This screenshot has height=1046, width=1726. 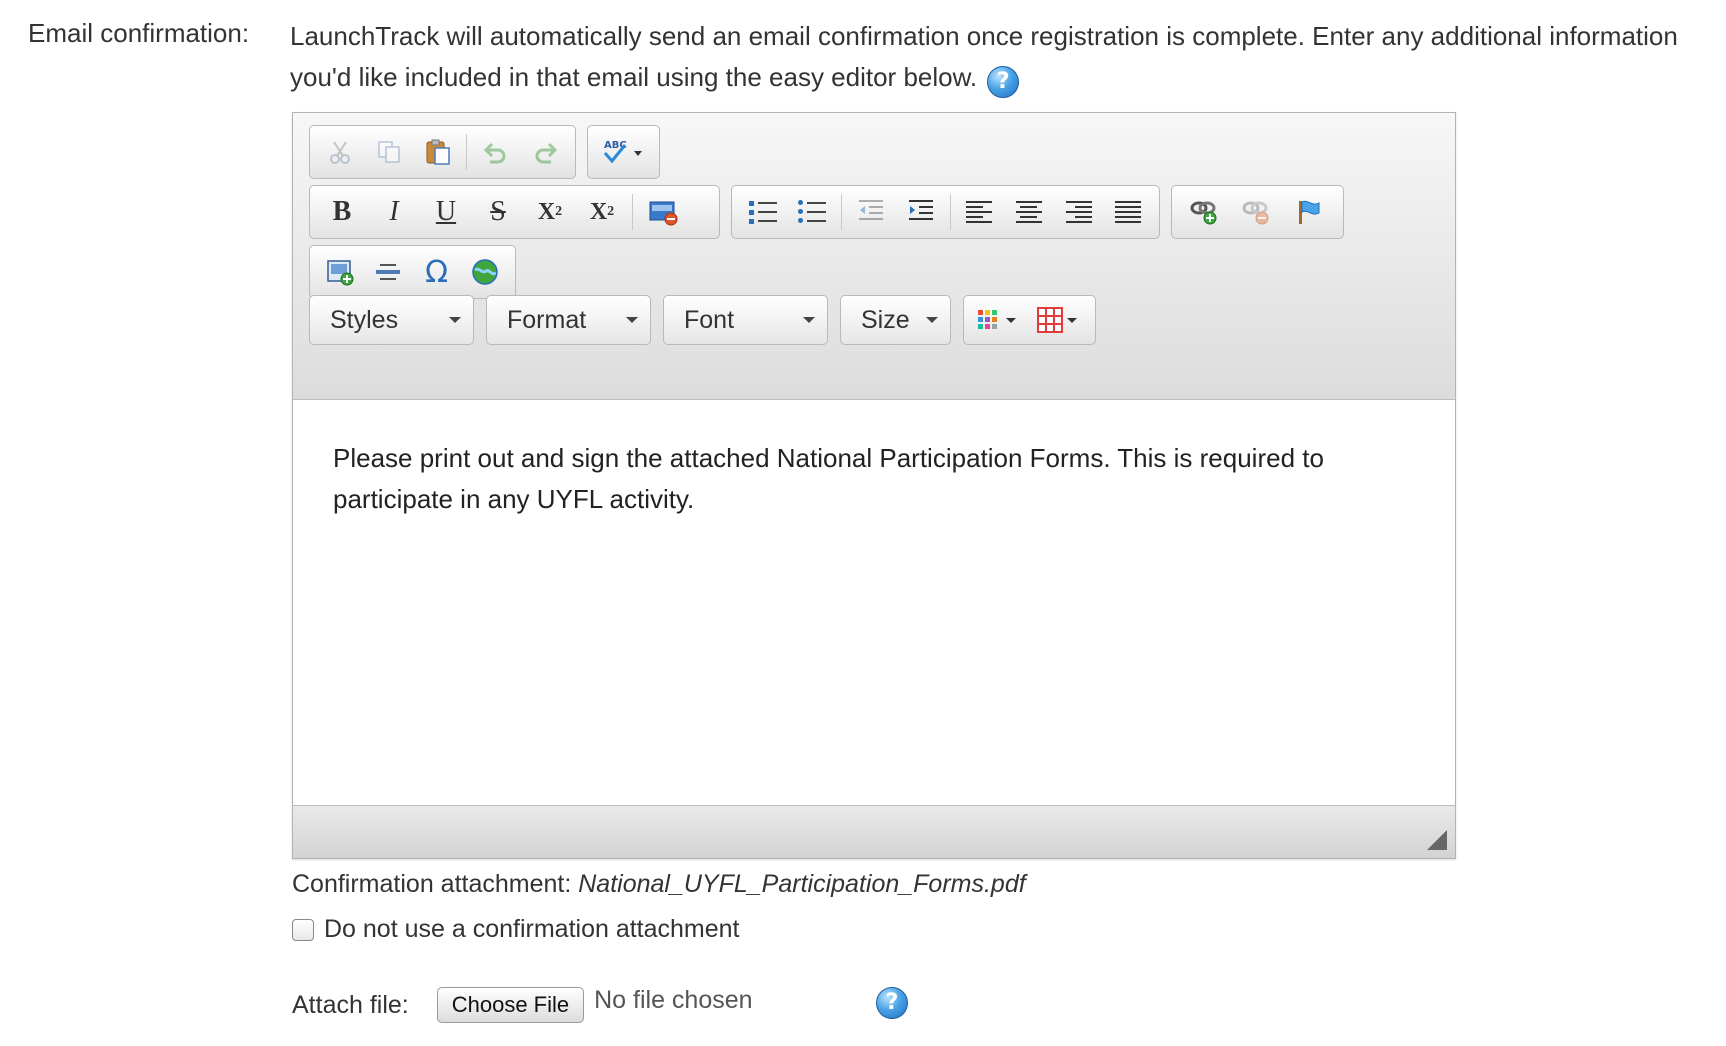 I want to click on file-status: No file chosen, so click(x=673, y=999).